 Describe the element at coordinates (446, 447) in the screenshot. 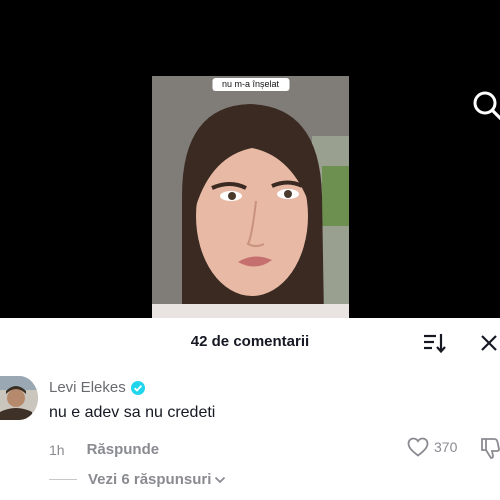

I see `like-count: 370` at that location.